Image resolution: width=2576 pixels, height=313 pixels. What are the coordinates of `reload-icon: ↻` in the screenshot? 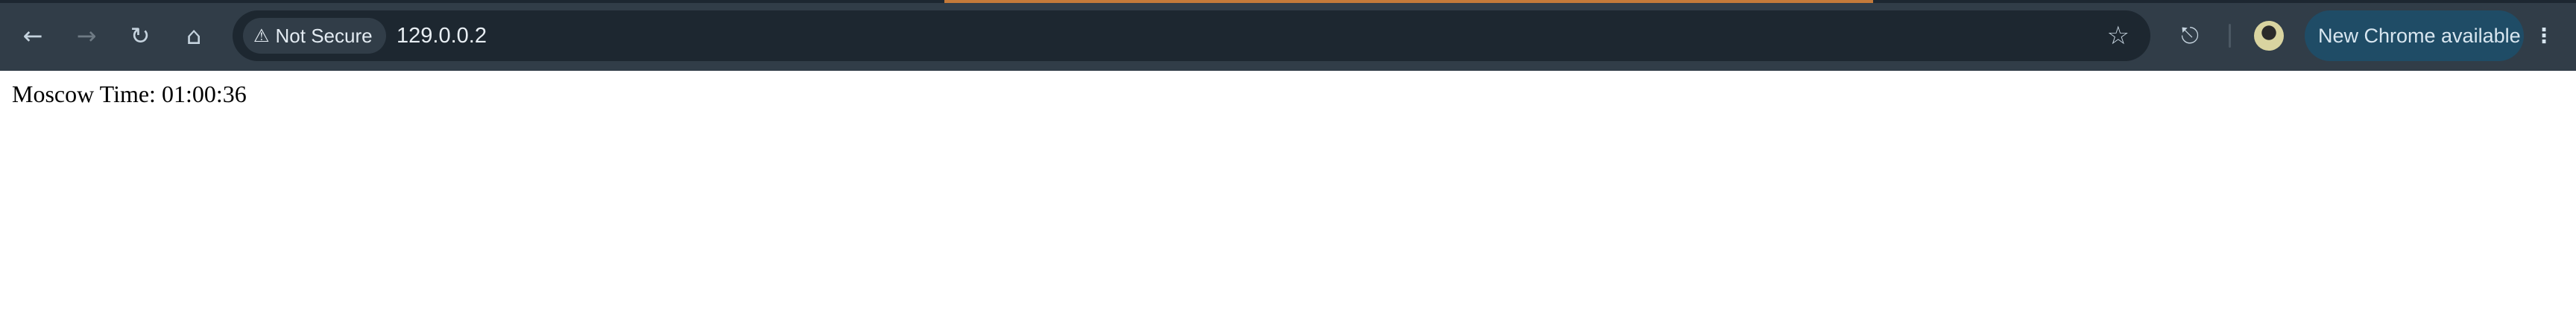 It's located at (140, 36).